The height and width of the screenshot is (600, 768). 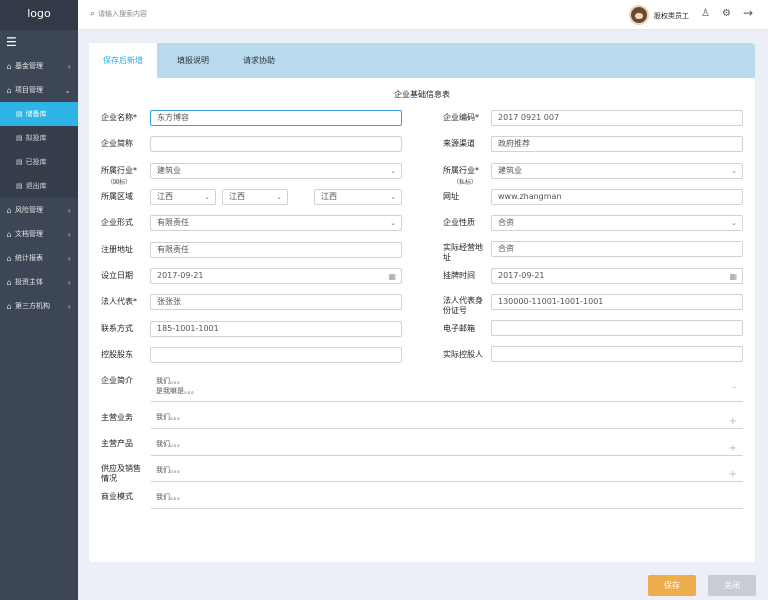 I want to click on company-code-input: 2017 0921 007, so click(x=617, y=118).